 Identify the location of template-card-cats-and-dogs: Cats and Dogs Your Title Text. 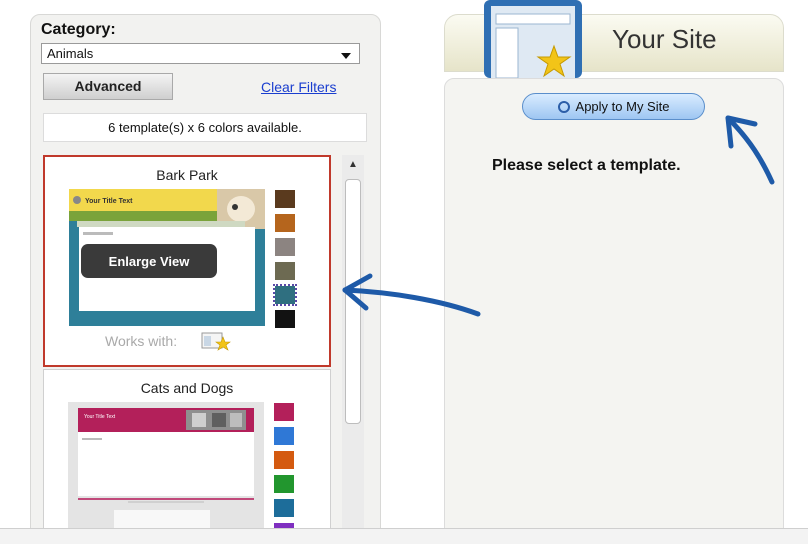
(187, 456).